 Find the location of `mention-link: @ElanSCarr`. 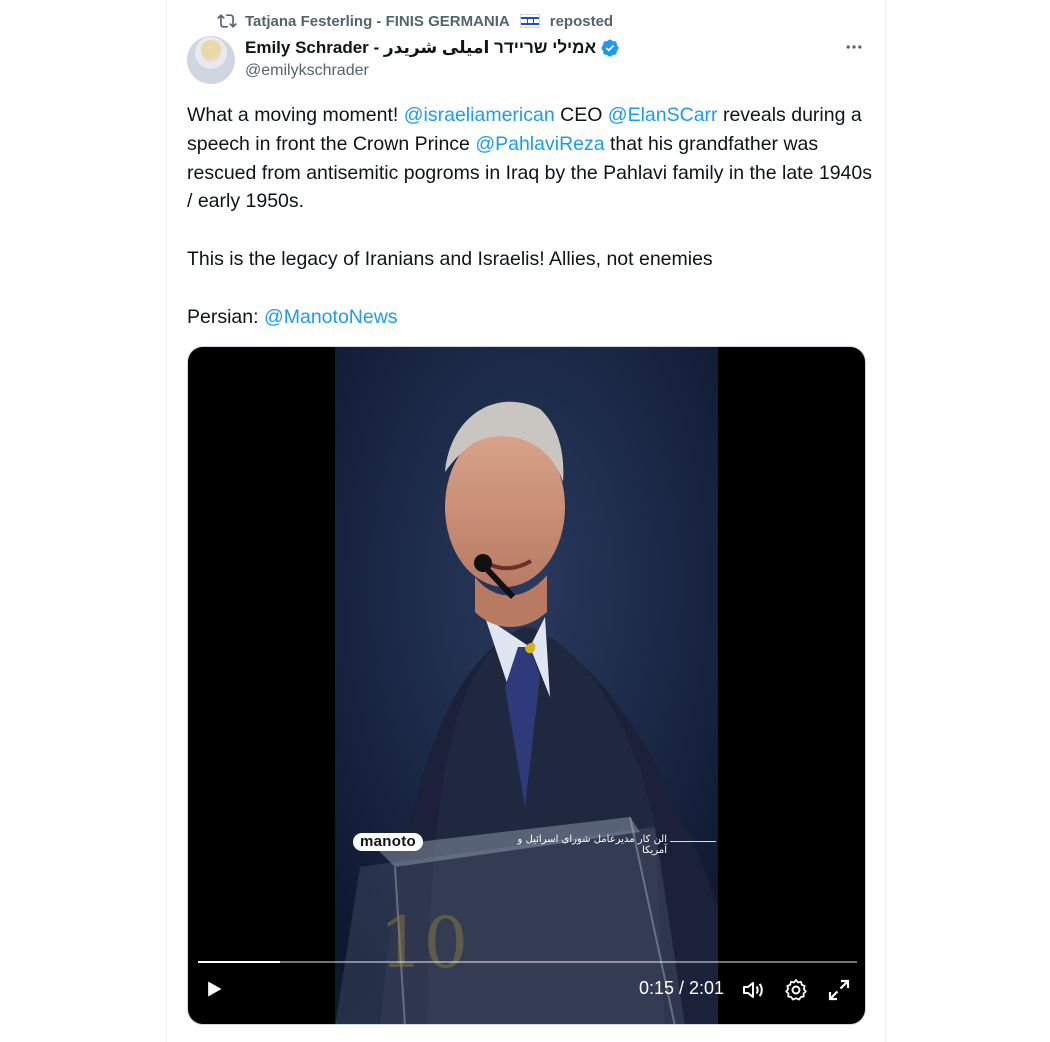

mention-link: @ElanSCarr is located at coordinates (663, 115).